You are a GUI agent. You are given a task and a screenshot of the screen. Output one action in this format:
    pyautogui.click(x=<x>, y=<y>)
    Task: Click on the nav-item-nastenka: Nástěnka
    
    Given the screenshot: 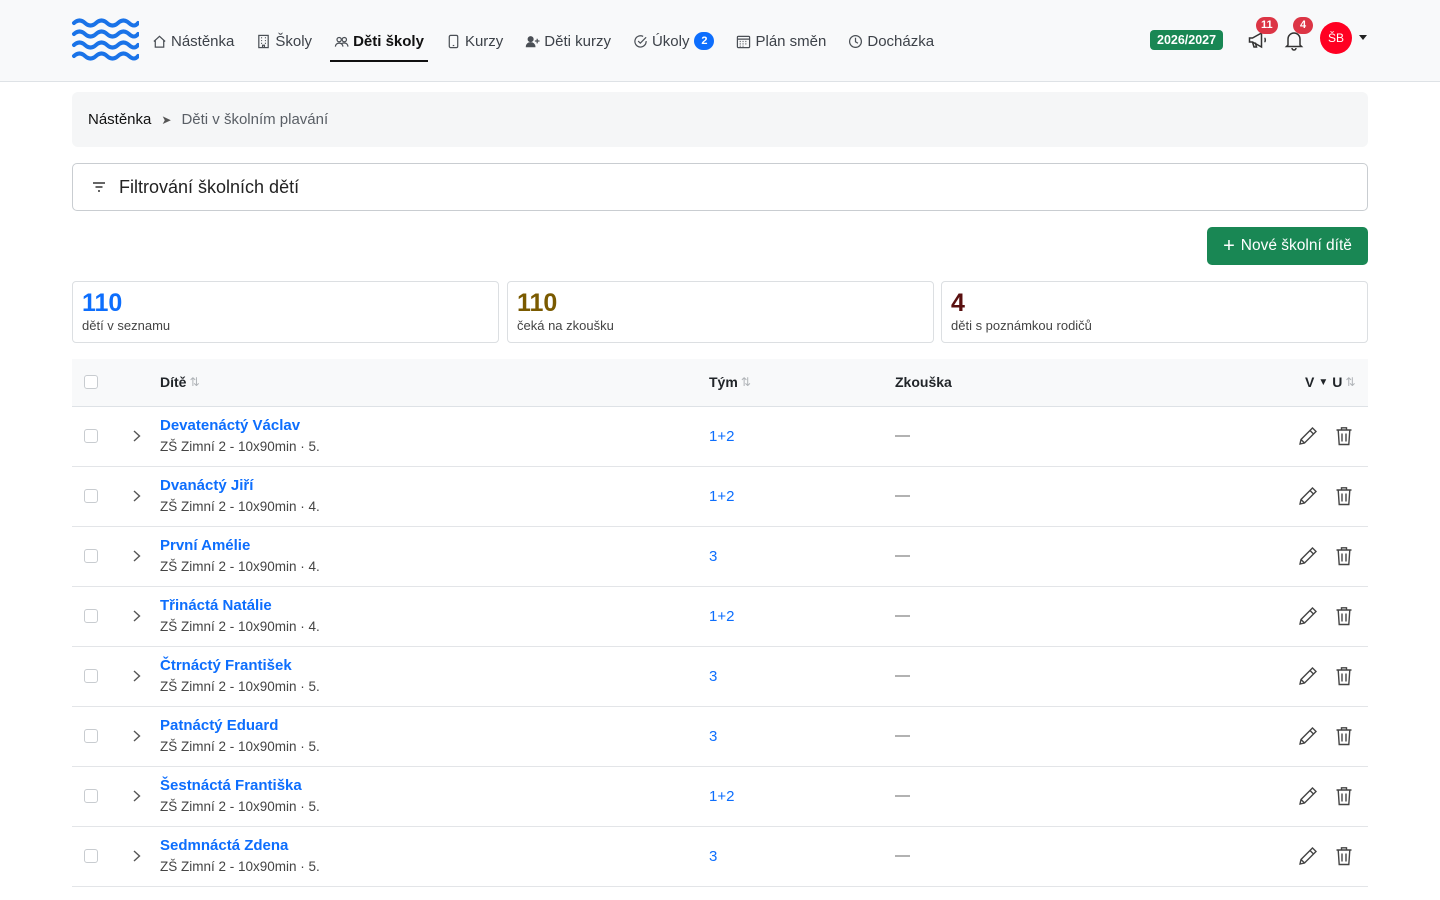 What is the action you would take?
    pyautogui.click(x=193, y=41)
    